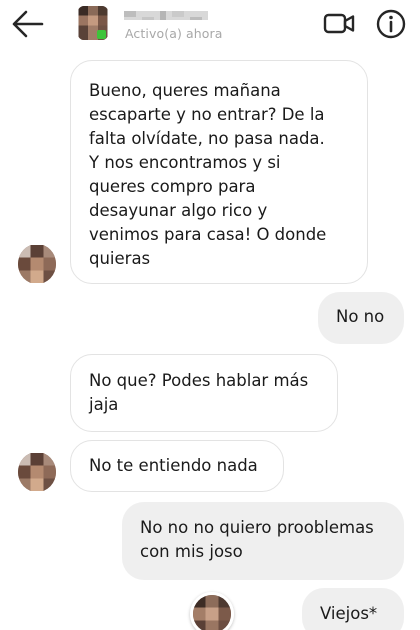 The height and width of the screenshot is (630, 420). What do you see at coordinates (204, 393) in the screenshot?
I see `incoming-message: No que? Podes hablar más jaja` at bounding box center [204, 393].